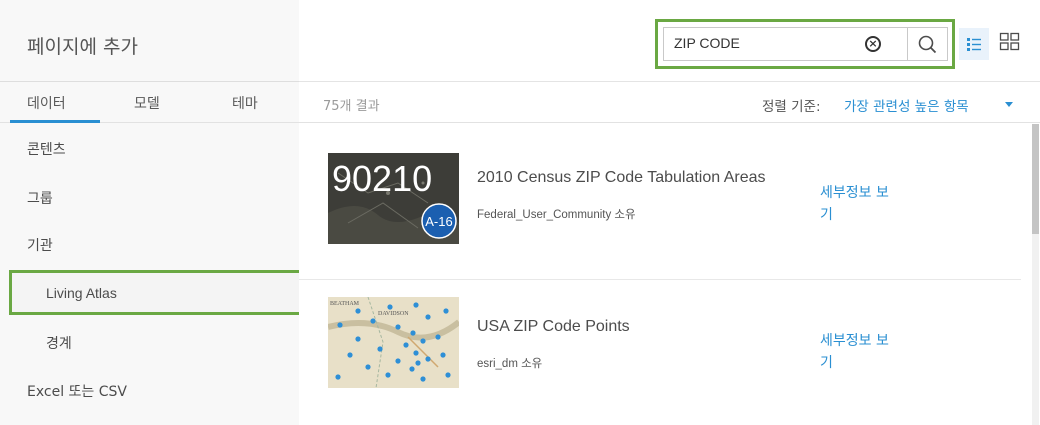 The height and width of the screenshot is (425, 1040). I want to click on zip-map-thumbnail: 90210 A-16, so click(393, 198).